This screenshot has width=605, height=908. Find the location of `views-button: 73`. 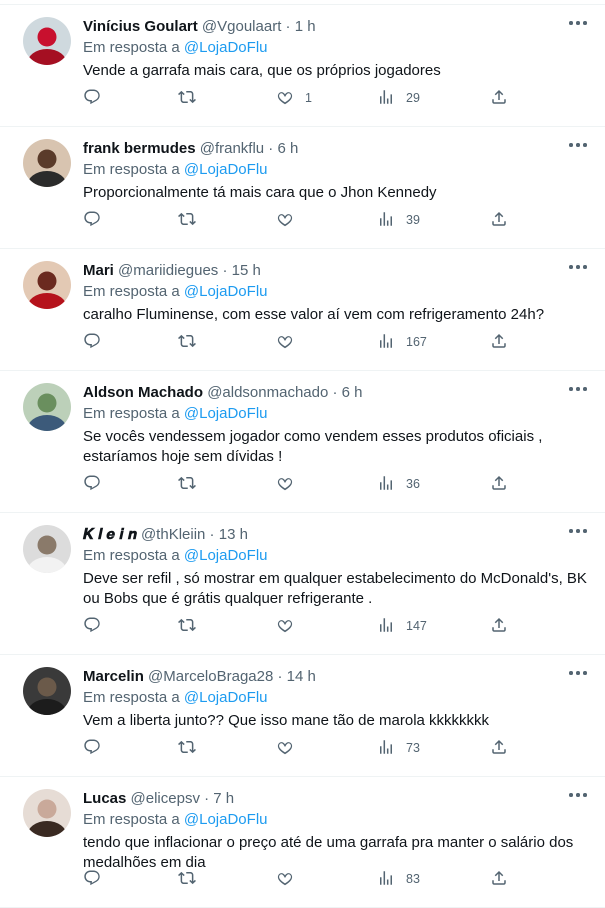

views-button: 73 is located at coordinates (398, 748).